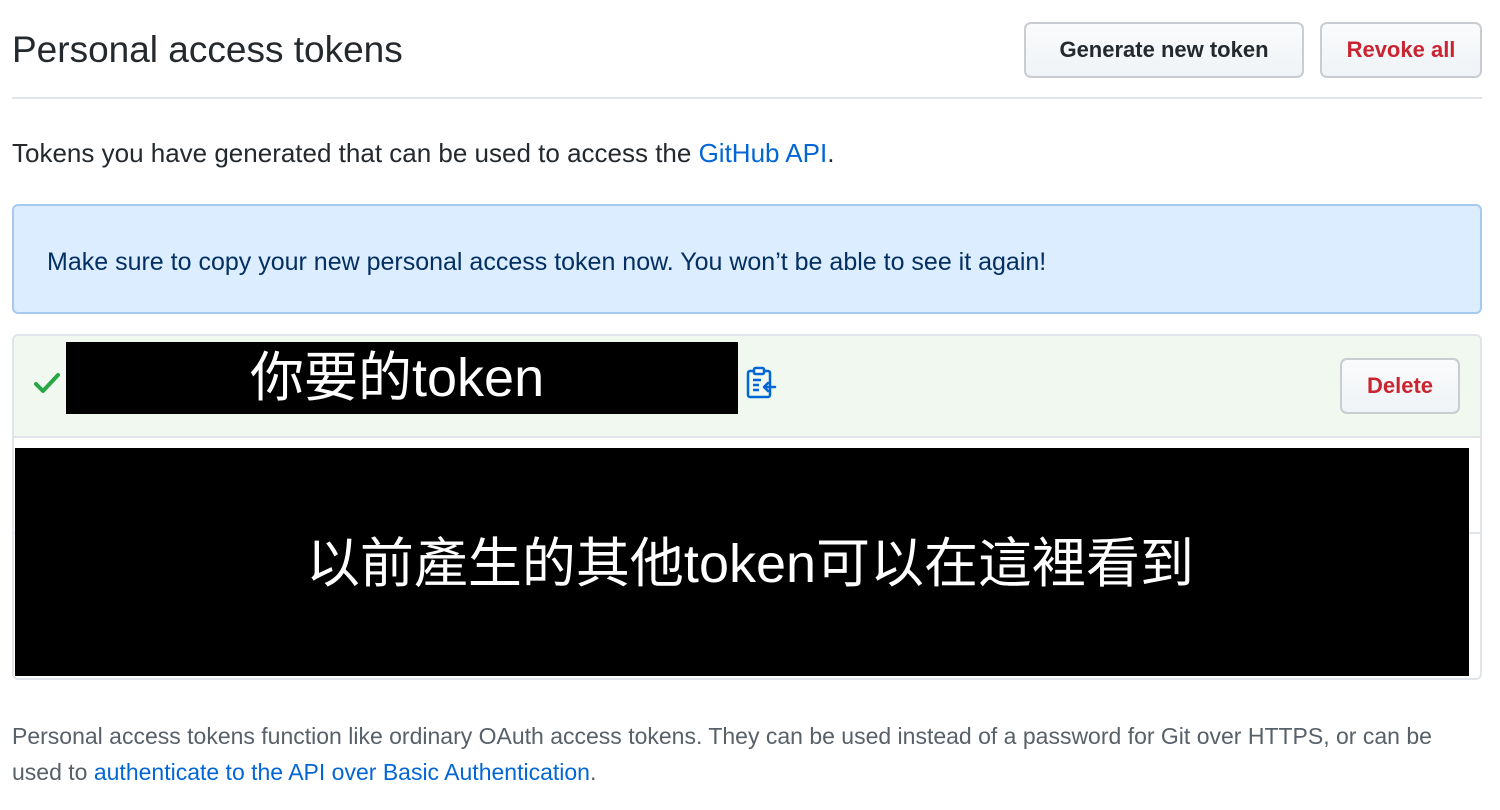 The width and height of the screenshot is (1500, 810). What do you see at coordinates (763, 153) in the screenshot?
I see `github-api-link: GitHub API` at bounding box center [763, 153].